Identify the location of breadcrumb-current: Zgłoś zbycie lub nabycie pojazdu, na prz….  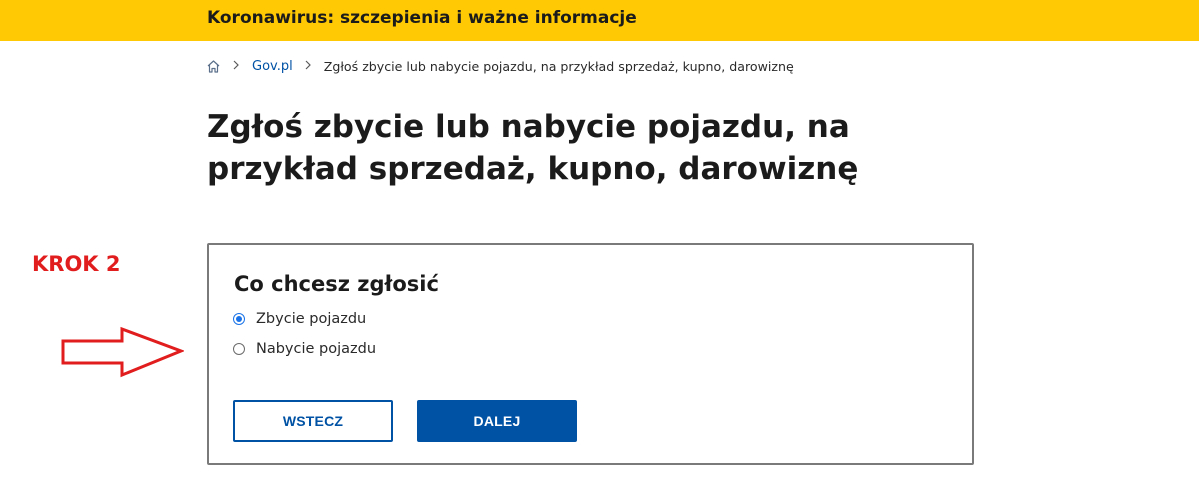
(558, 66).